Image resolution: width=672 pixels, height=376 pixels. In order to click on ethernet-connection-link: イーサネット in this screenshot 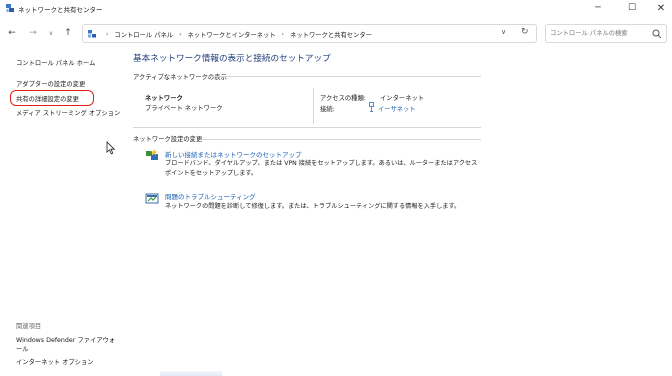, I will do `click(397, 108)`.